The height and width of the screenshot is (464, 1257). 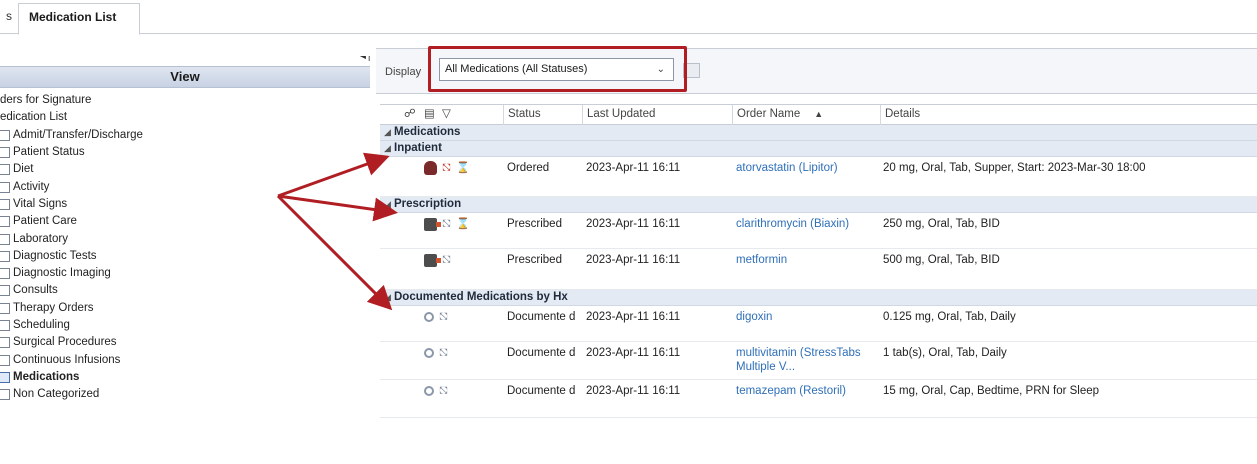 I want to click on cell-order-name-link: digoxin, so click(x=810, y=317).